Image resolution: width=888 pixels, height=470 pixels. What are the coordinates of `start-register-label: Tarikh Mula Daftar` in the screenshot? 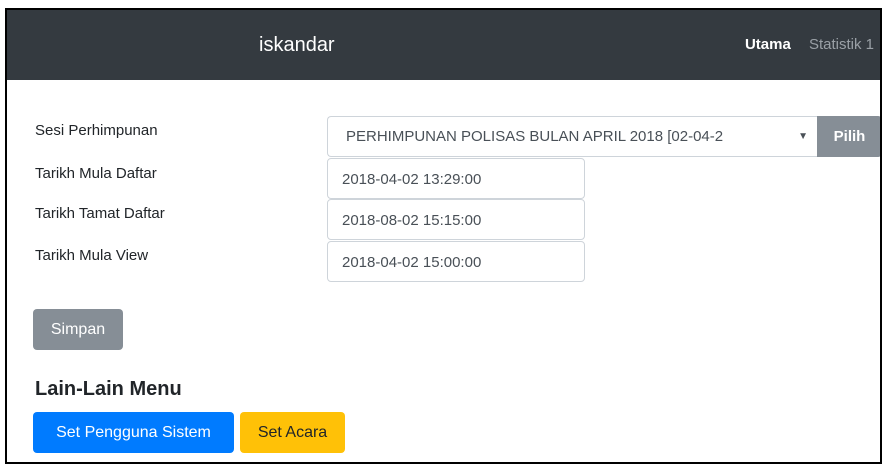 It's located at (96, 173).